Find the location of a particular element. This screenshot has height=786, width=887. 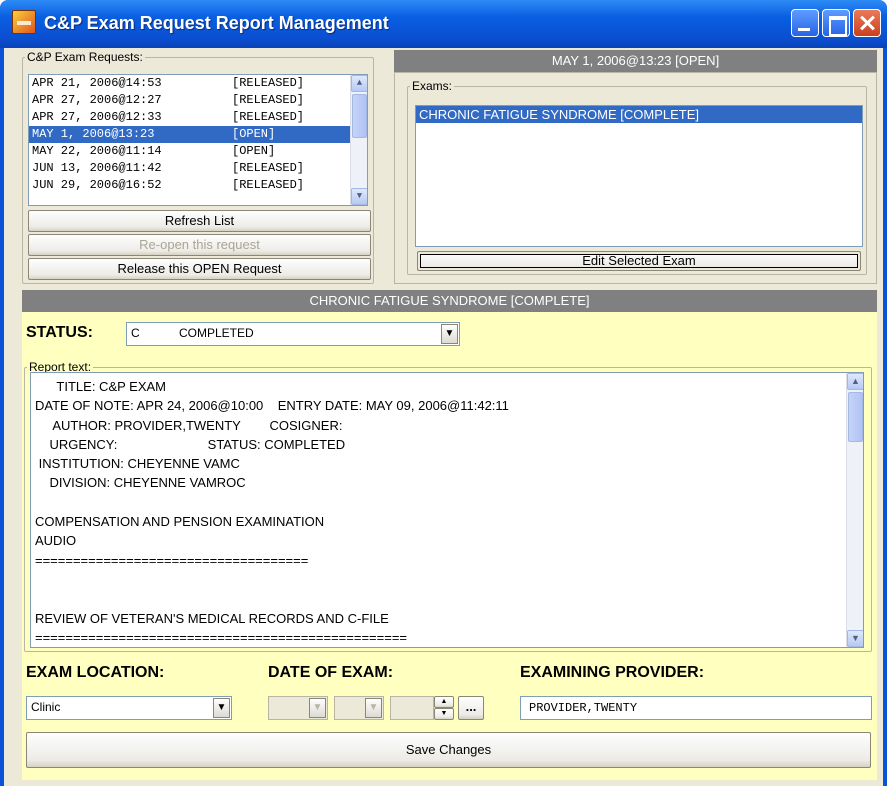

request-date: APR 21, 2006@14:53 is located at coordinates (97, 83).